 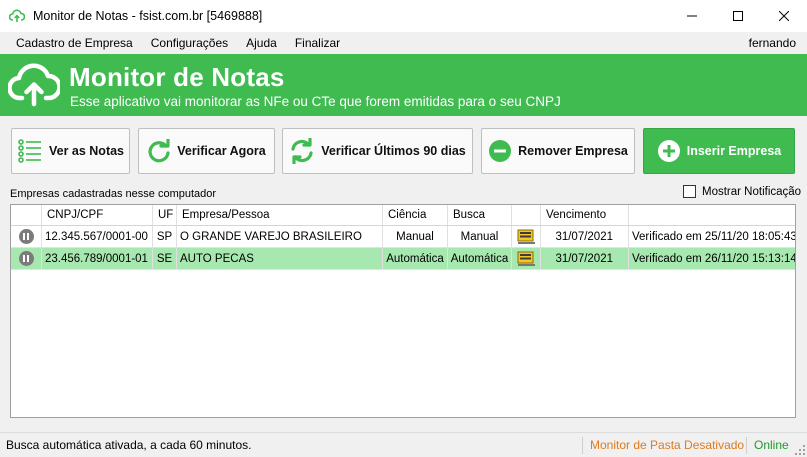 I want to click on verificar-90-dias-label: Verificar Últimos 90 dias, so click(x=393, y=151).